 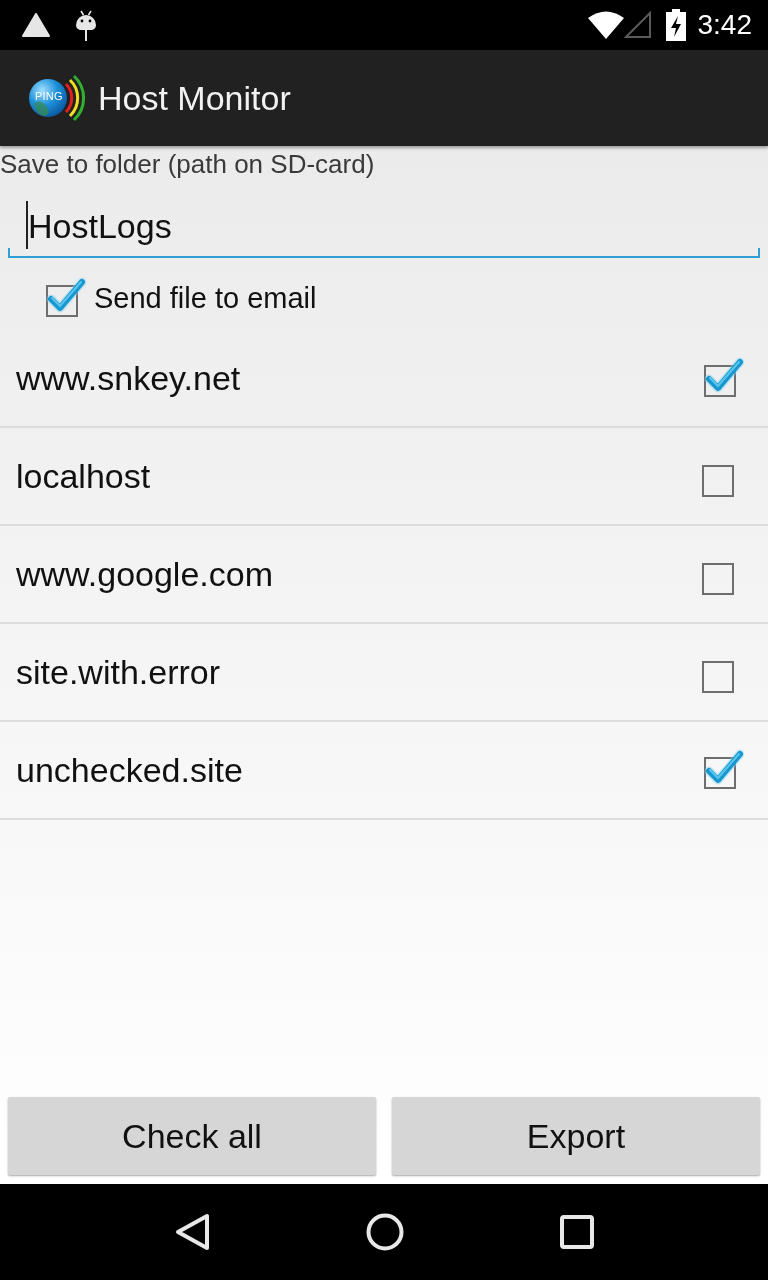 What do you see at coordinates (192, 1136) in the screenshot?
I see `action-button: Check all` at bounding box center [192, 1136].